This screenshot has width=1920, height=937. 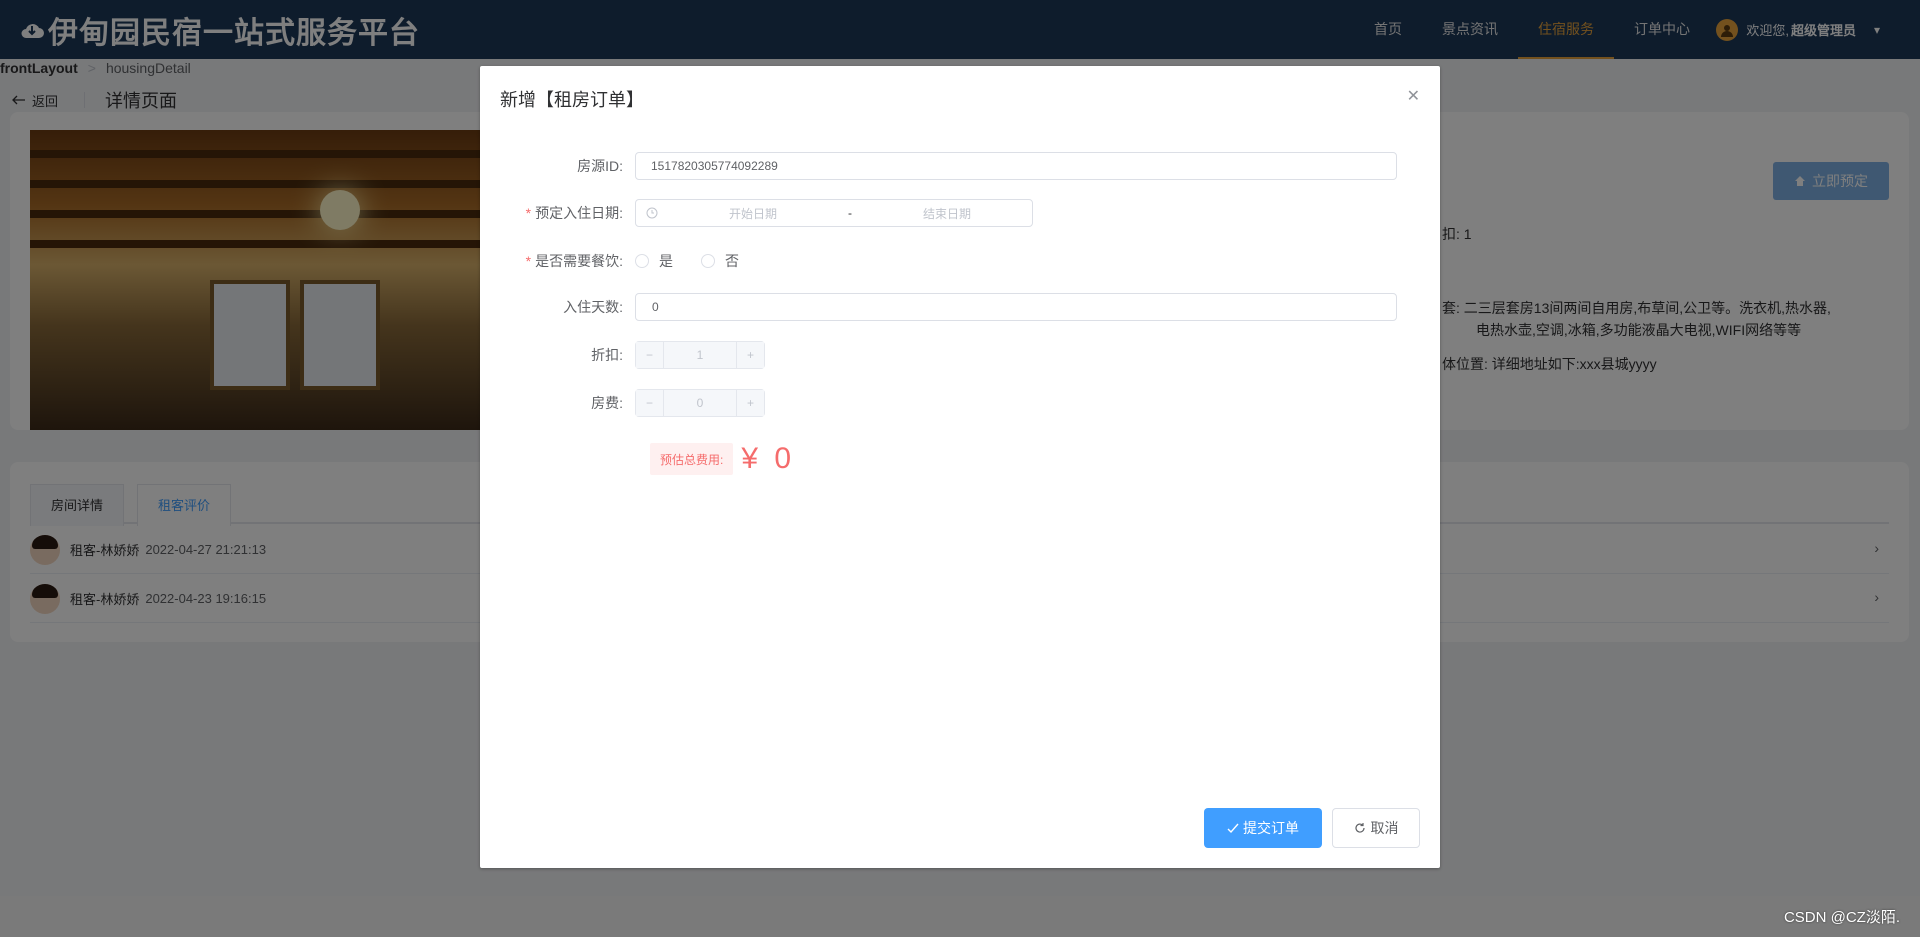 I want to click on estimated-total: 预估总费用: ¥ 0, so click(x=722, y=459).